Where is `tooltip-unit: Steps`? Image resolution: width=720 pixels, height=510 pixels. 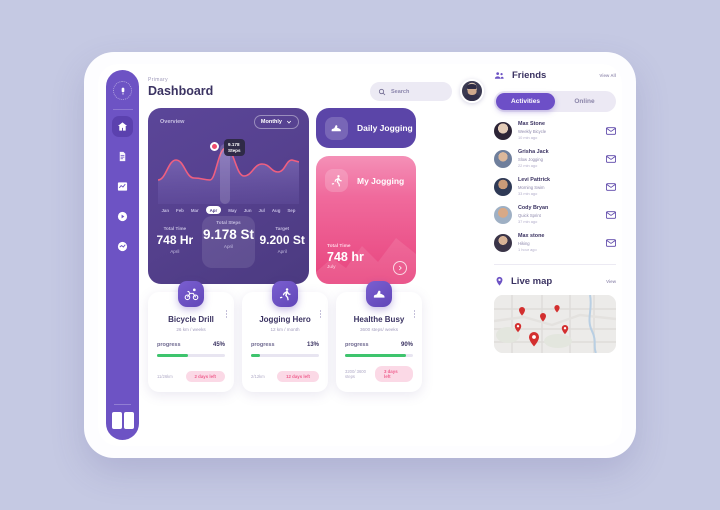 tooltip-unit: Steps is located at coordinates (234, 150).